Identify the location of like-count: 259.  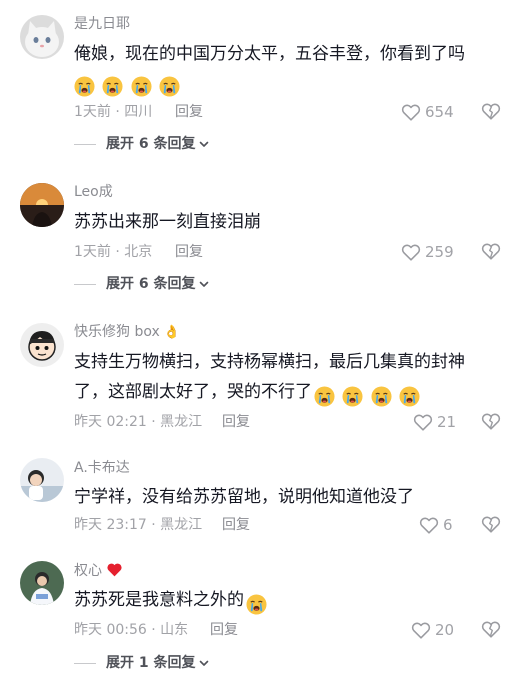
(439, 252).